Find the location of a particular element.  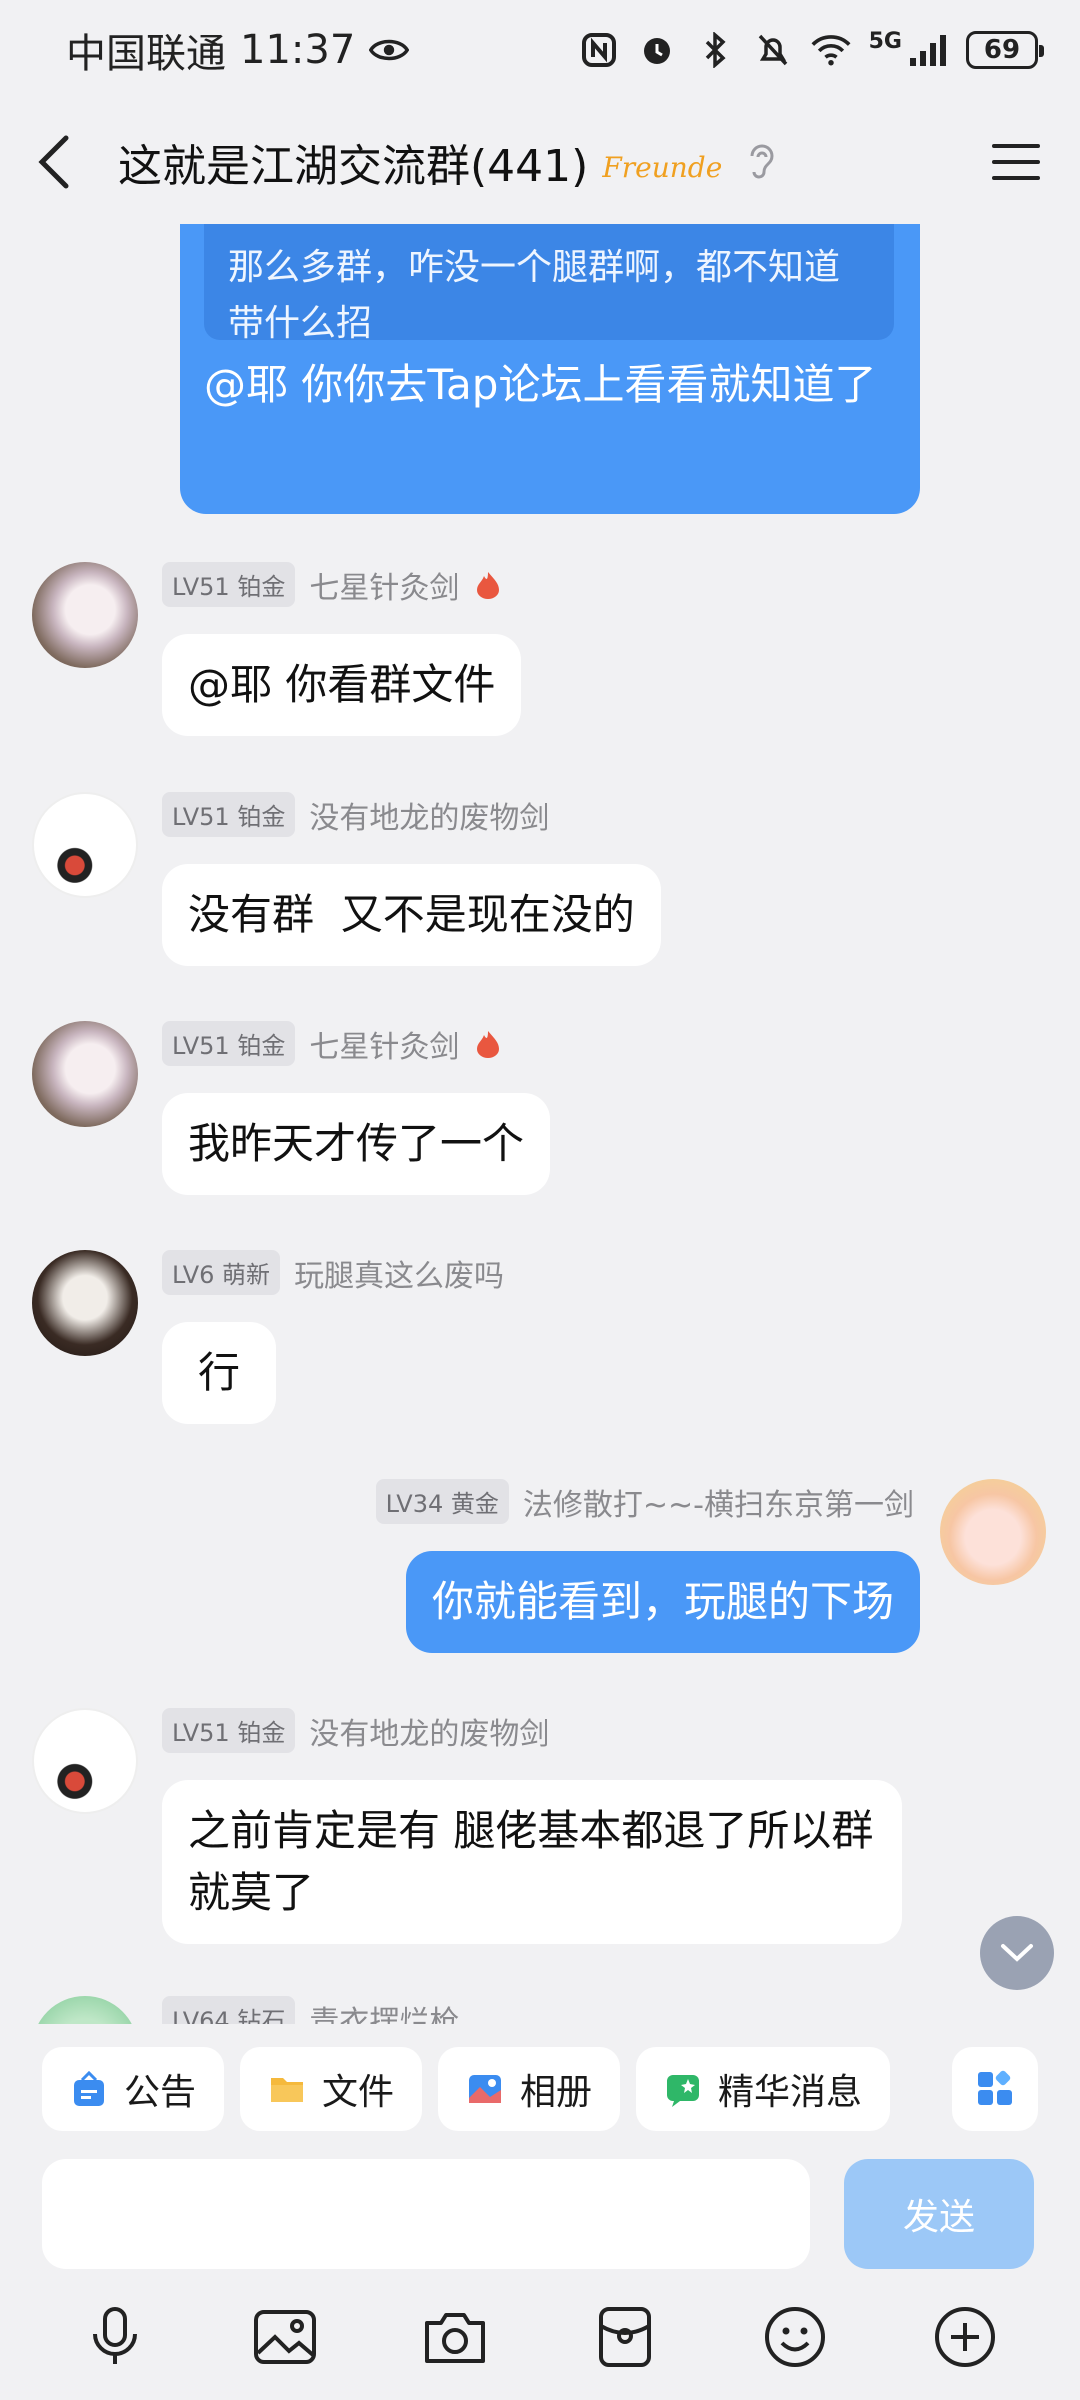

plus-icon is located at coordinates (965, 2337).